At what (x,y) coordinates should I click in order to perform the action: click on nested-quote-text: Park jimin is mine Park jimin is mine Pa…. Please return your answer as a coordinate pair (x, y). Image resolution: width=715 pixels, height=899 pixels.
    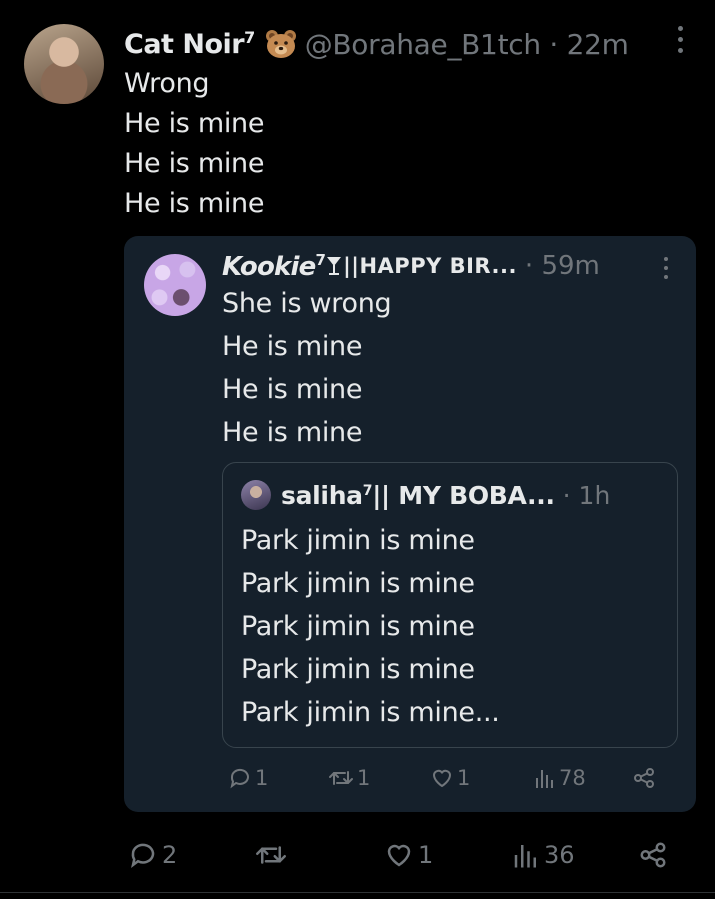
    Looking at the image, I should click on (370, 626).